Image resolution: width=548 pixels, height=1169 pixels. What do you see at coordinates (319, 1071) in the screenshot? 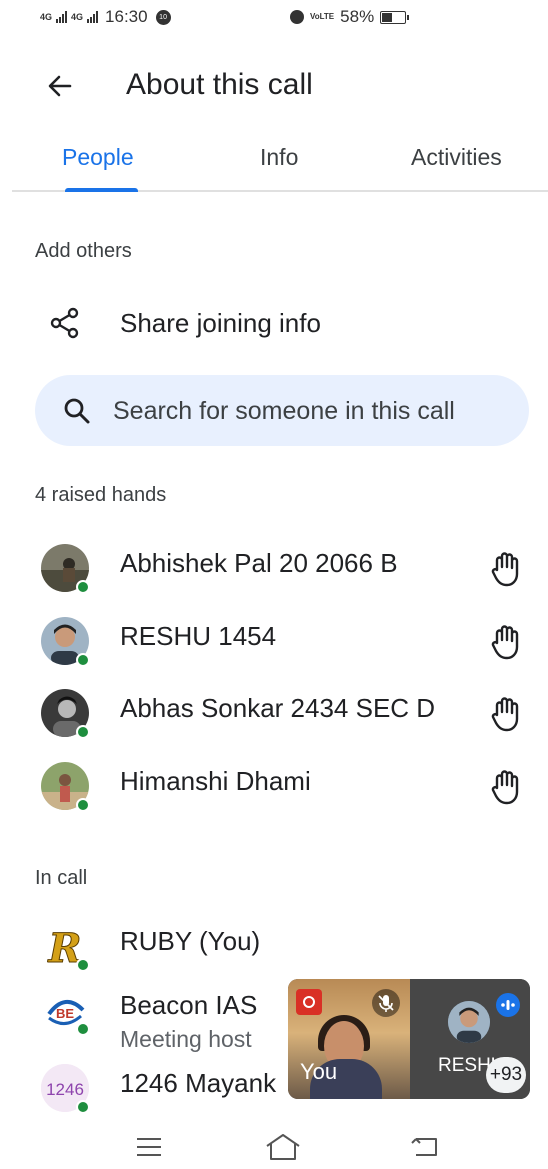
I see `self-video-label: You` at bounding box center [319, 1071].